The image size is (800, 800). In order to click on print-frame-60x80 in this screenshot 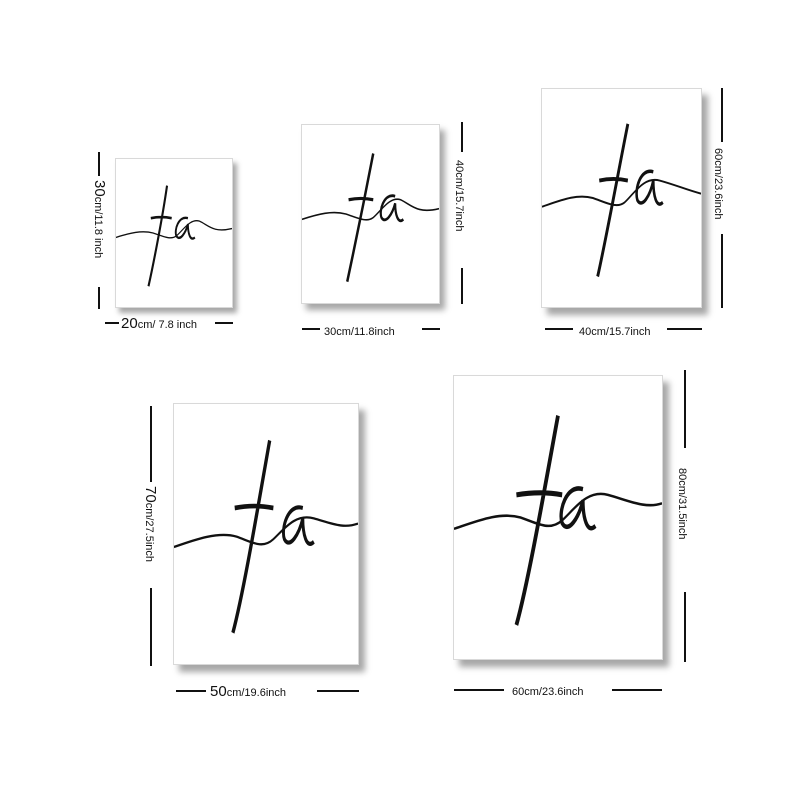, I will do `click(558, 517)`.